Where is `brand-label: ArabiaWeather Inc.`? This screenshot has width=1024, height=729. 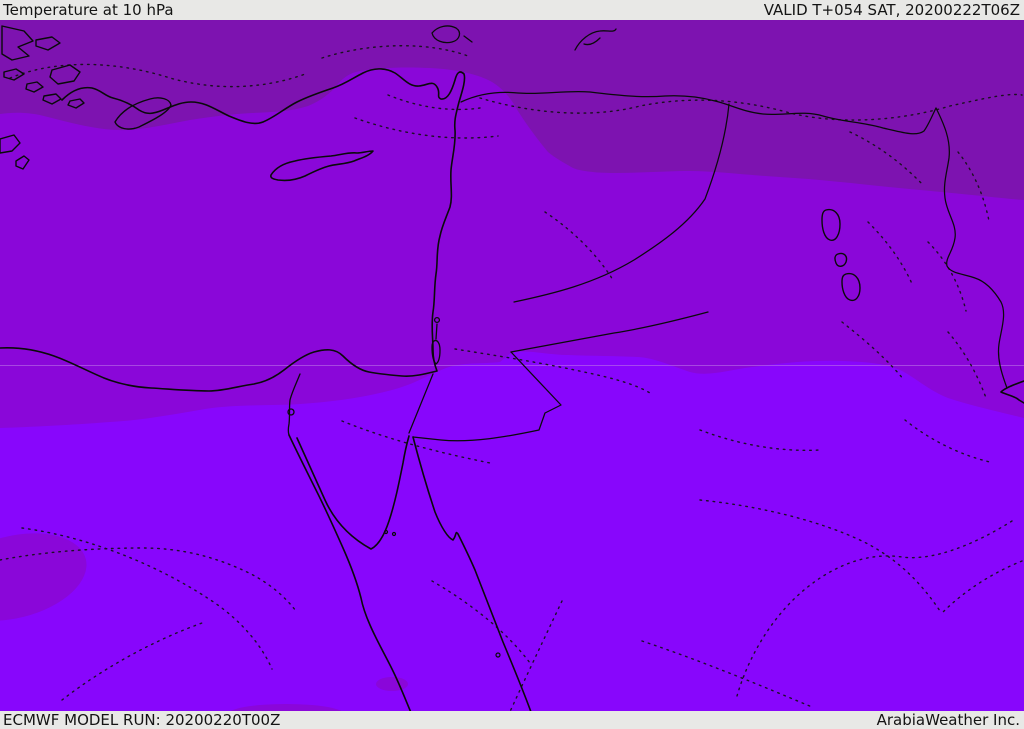 brand-label: ArabiaWeather Inc. is located at coordinates (948, 720).